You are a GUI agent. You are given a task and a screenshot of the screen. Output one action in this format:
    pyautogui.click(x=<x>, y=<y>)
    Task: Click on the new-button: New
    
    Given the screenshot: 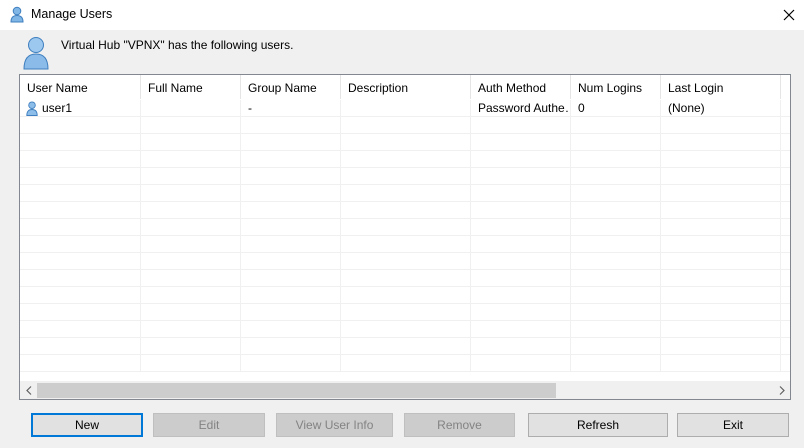 What is the action you would take?
    pyautogui.click(x=87, y=425)
    